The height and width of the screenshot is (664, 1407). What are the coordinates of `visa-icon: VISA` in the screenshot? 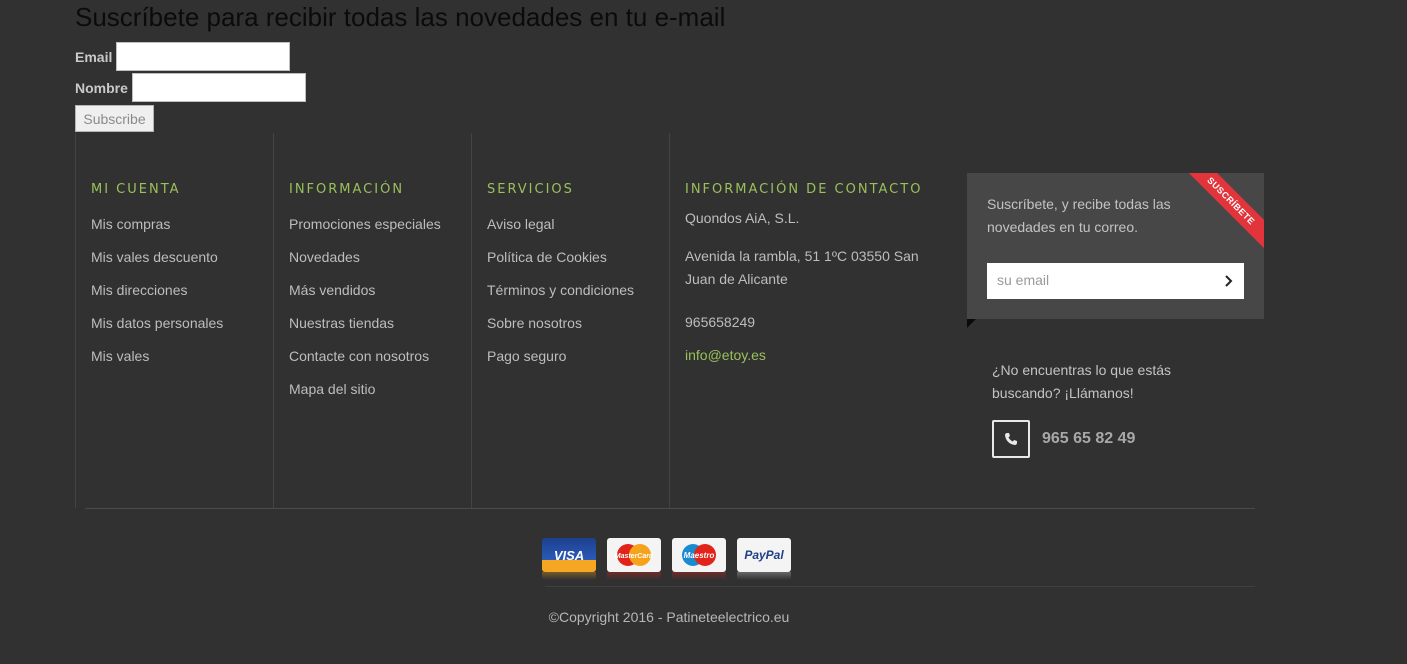 It's located at (569, 559).